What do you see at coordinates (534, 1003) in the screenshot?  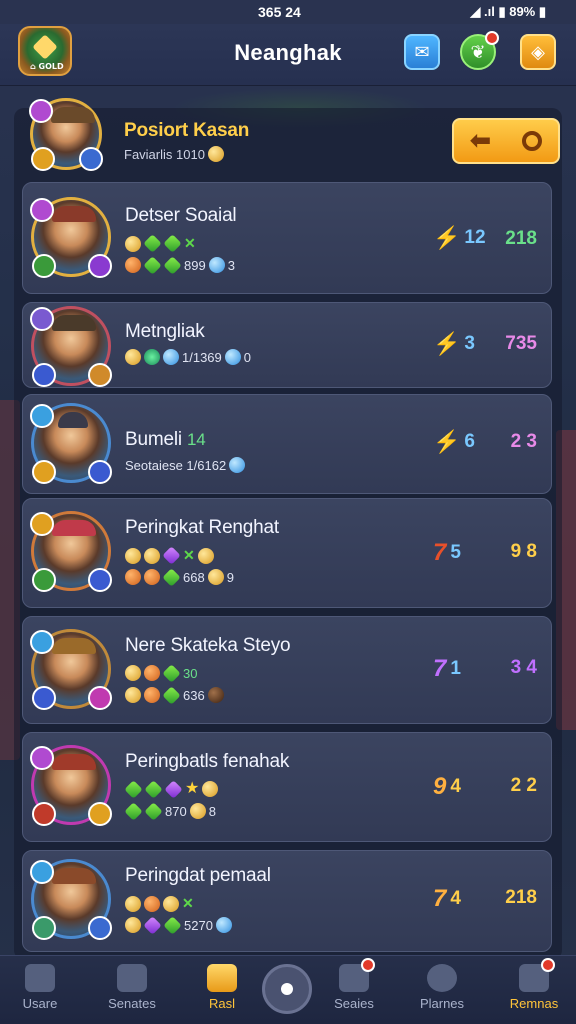 I see `nav-label: Remnas` at bounding box center [534, 1003].